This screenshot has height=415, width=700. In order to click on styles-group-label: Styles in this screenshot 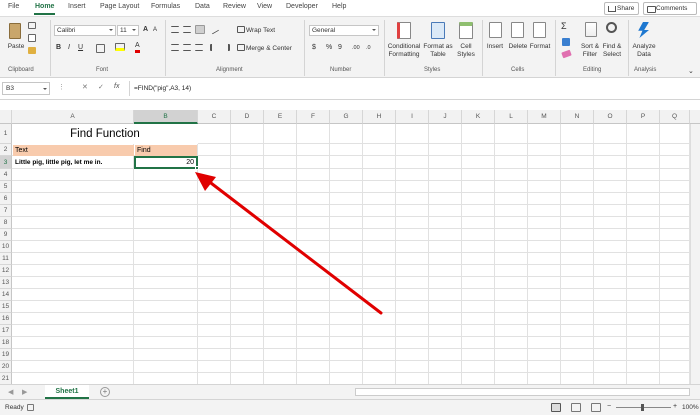, I will do `click(432, 70)`.